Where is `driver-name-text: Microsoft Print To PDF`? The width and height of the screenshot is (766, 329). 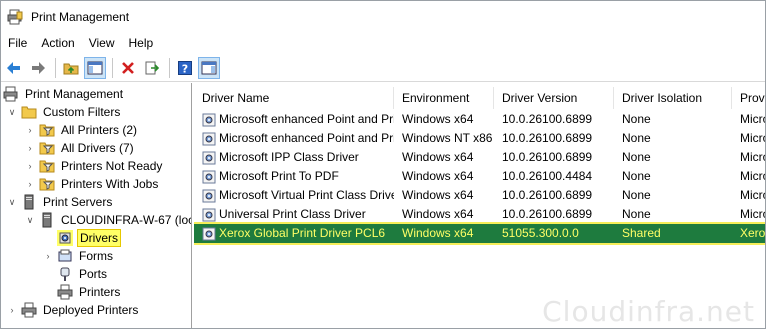
driver-name-text: Microsoft Print To PDF is located at coordinates (279, 176).